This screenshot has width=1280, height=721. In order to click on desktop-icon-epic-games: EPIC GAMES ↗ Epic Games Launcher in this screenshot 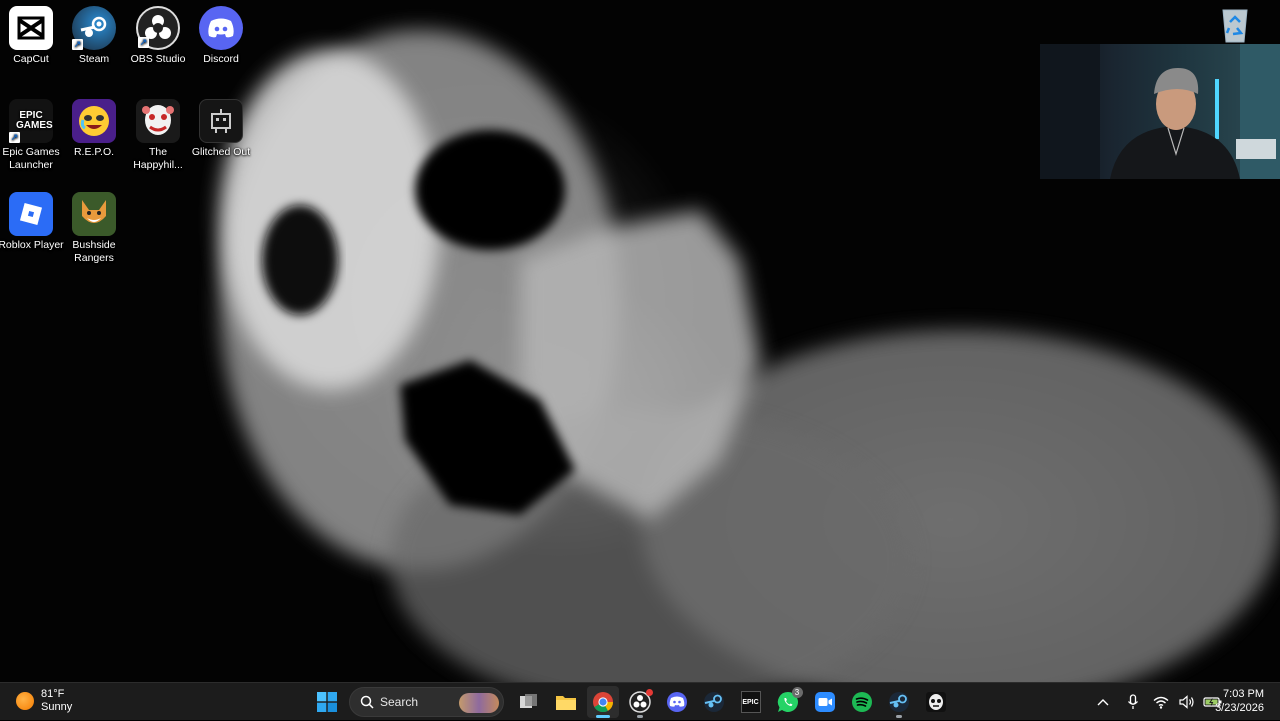, I will do `click(32, 135)`.